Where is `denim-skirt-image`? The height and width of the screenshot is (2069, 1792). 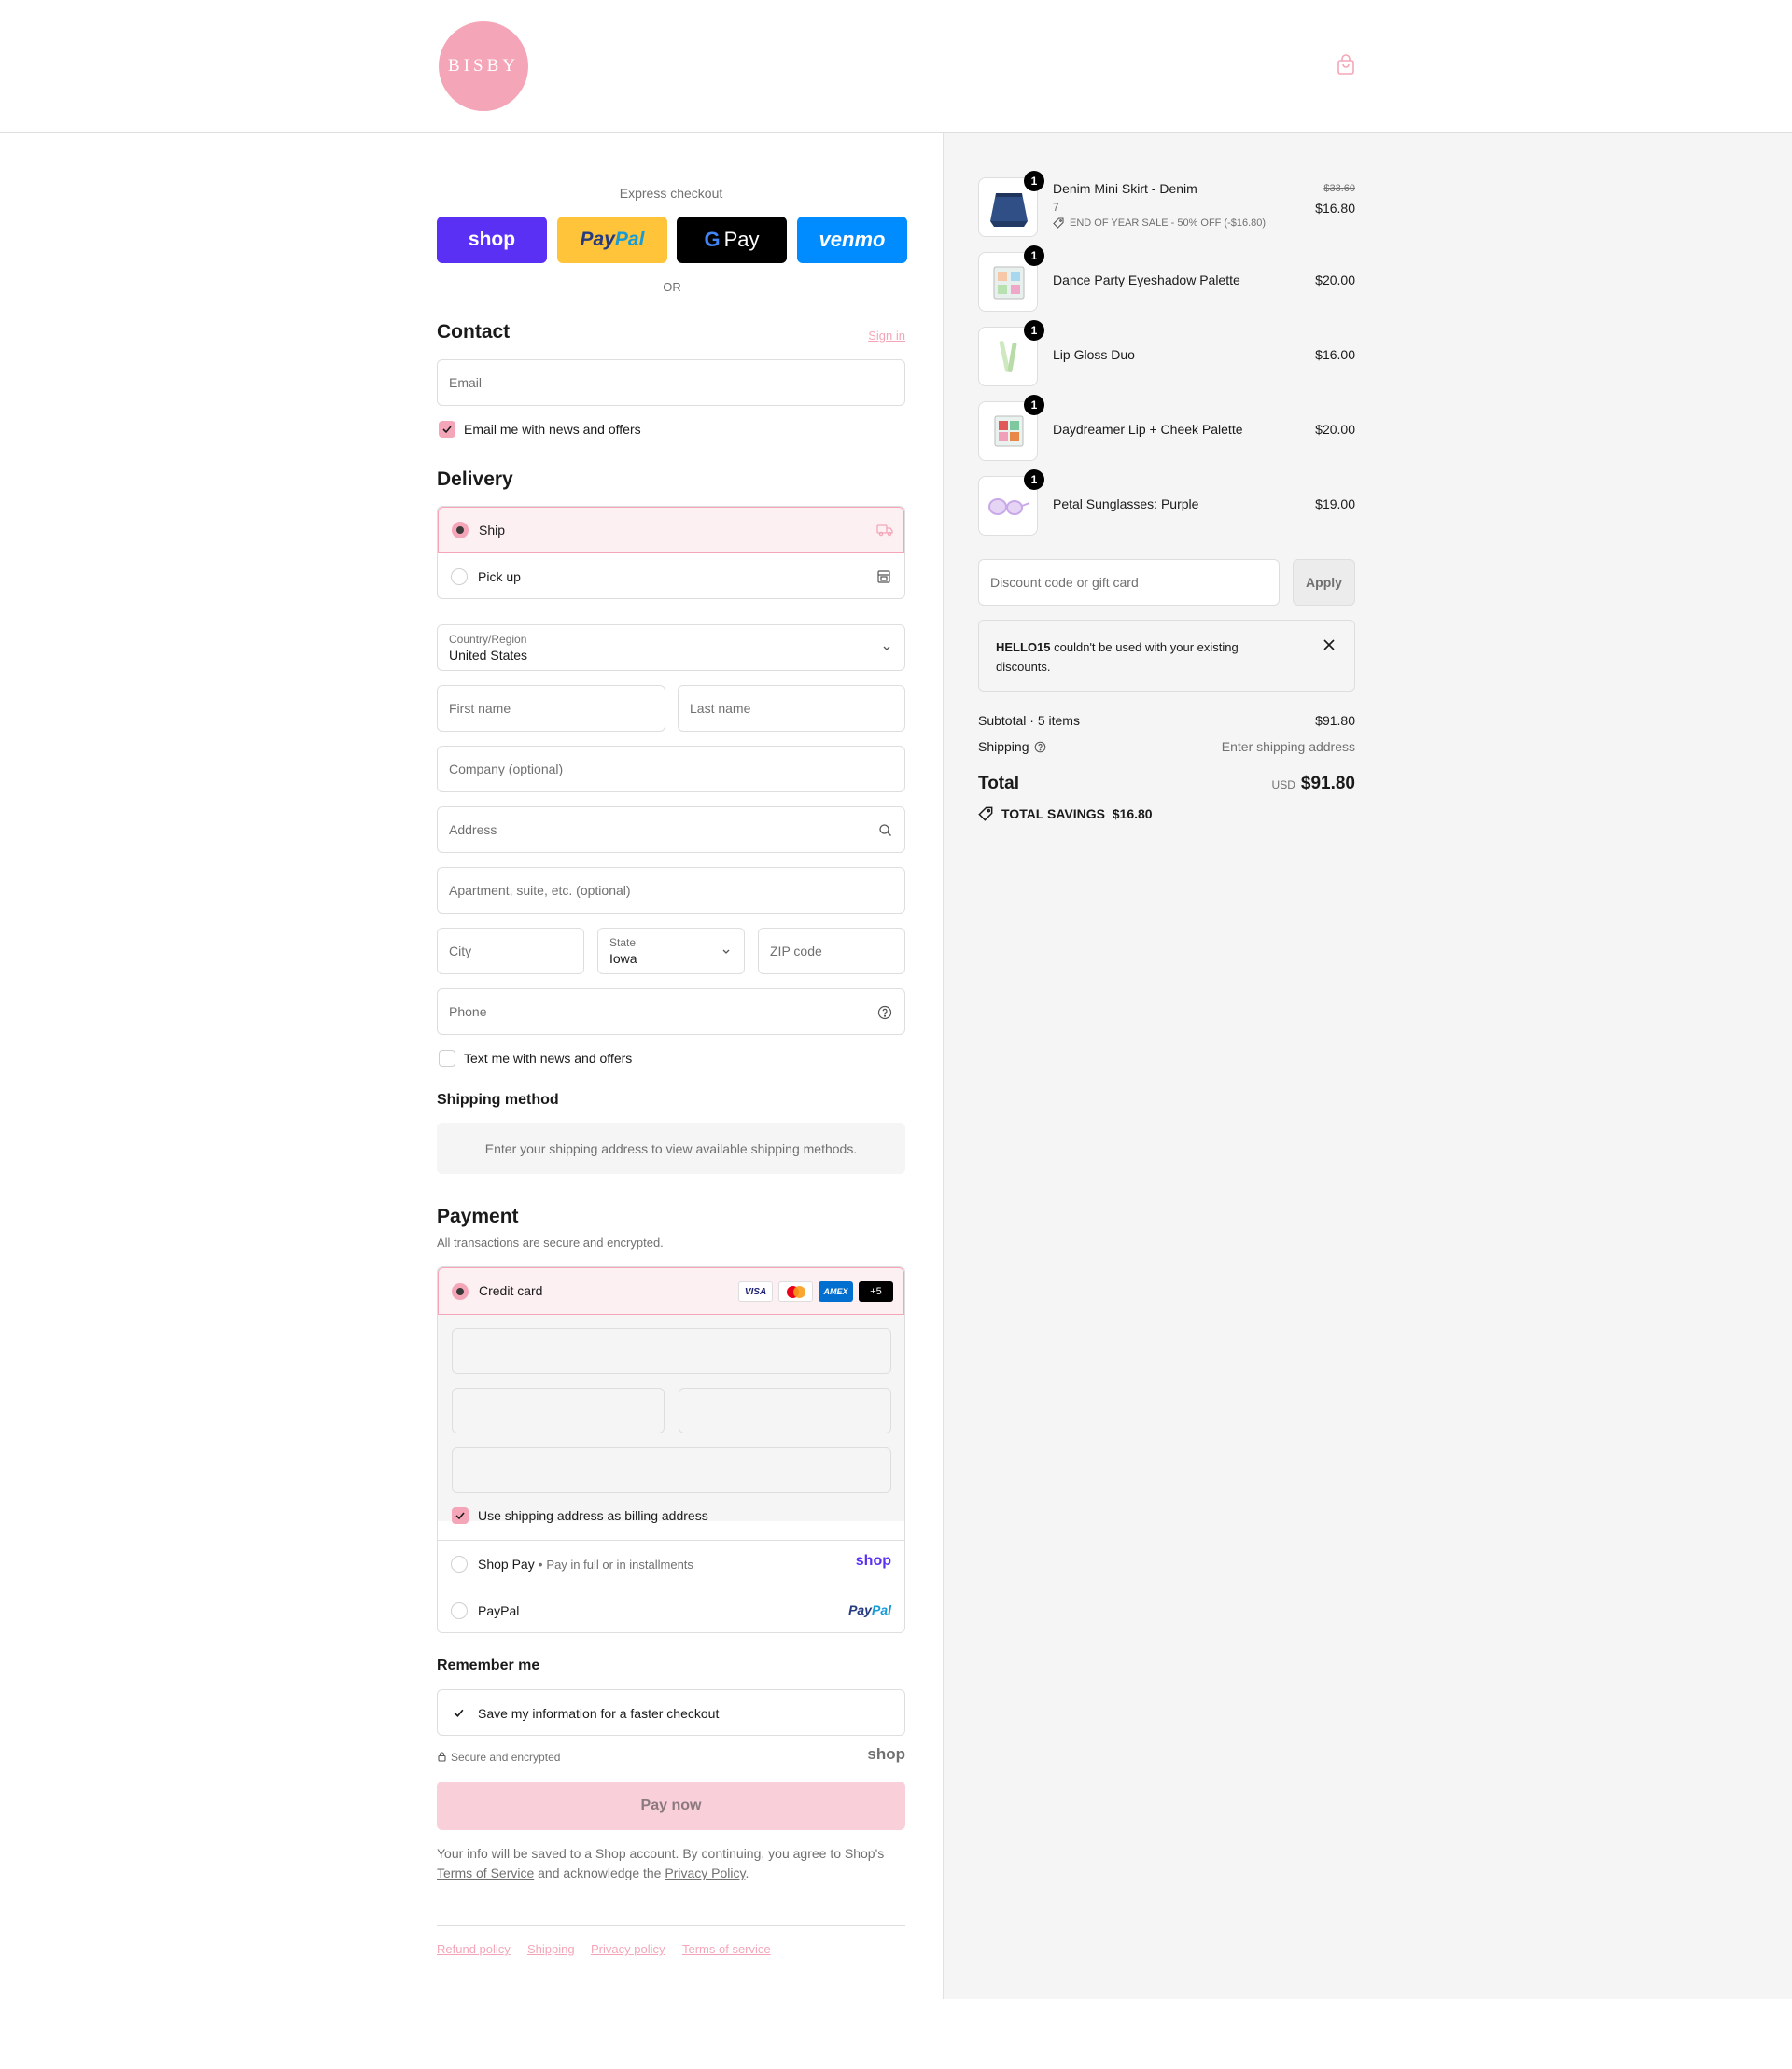 denim-skirt-image is located at coordinates (1009, 210).